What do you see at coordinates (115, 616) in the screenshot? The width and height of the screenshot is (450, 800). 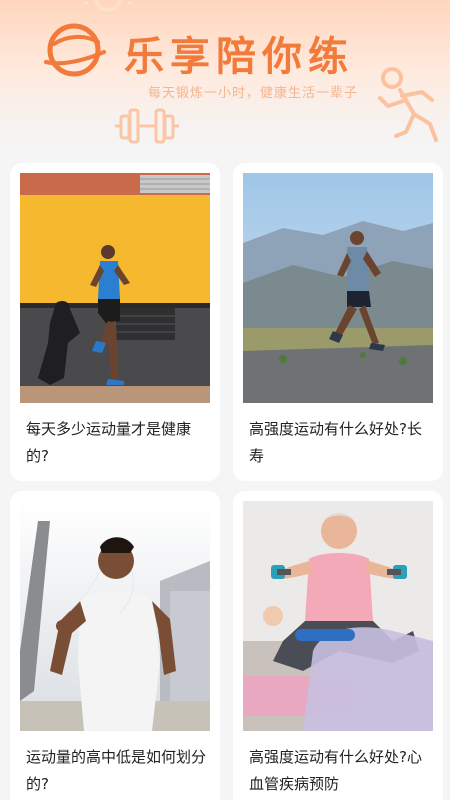 I see `man-with-earphones-running-image` at bounding box center [115, 616].